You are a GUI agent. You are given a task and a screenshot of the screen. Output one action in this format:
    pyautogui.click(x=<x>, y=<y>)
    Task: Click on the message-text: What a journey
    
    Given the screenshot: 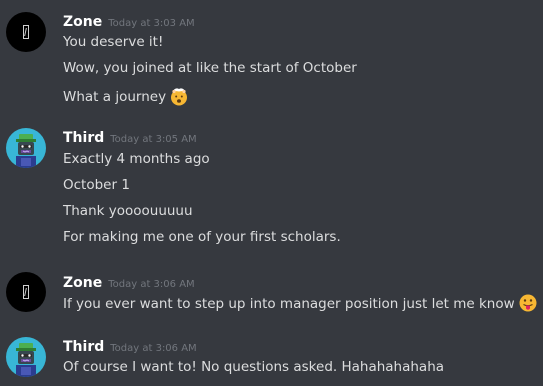 What is the action you would take?
    pyautogui.click(x=115, y=97)
    